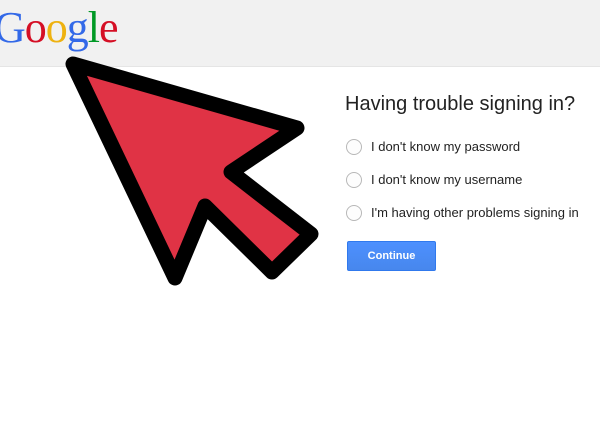 The width and height of the screenshot is (600, 425). I want to click on logo-letter: G, so click(13, 27).